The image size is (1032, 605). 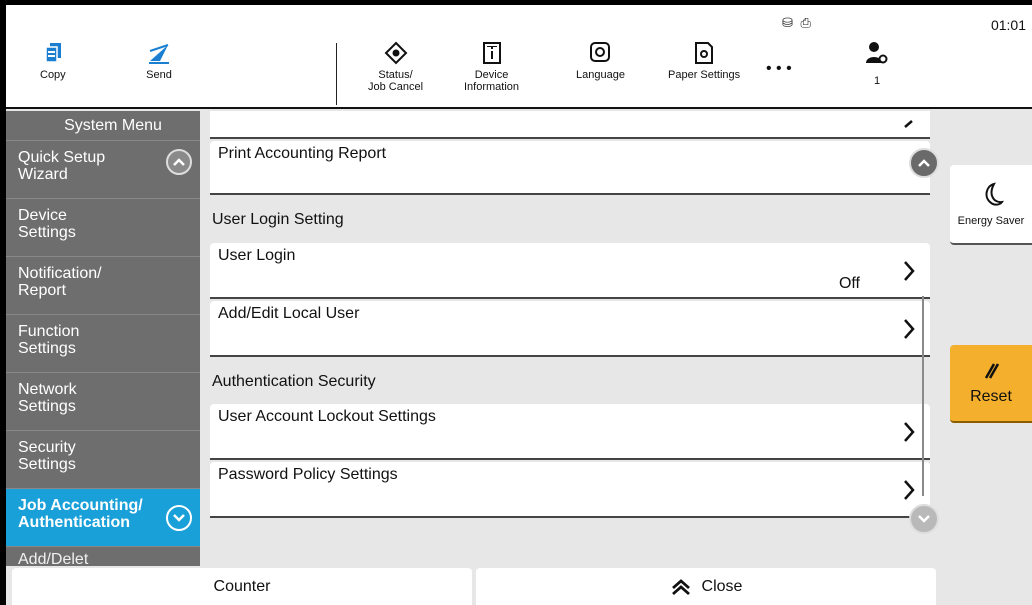 I want to click on sidebar-item-label: Function, so click(x=49, y=331).